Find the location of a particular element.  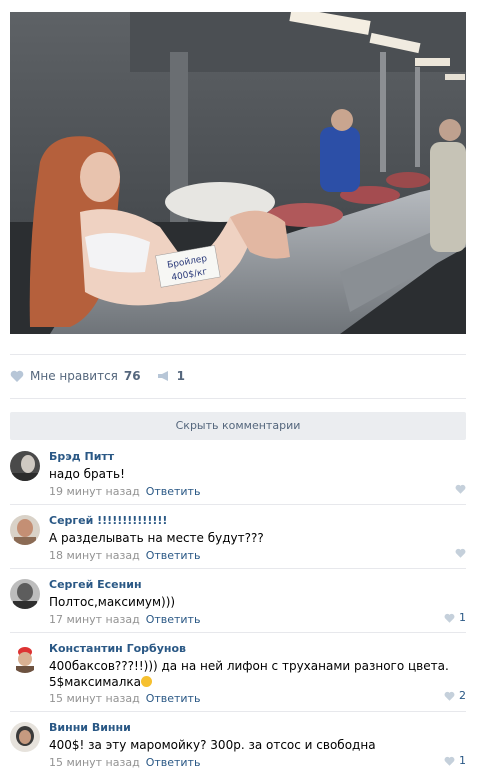

comment-like-button: 2 is located at coordinates (455, 695).